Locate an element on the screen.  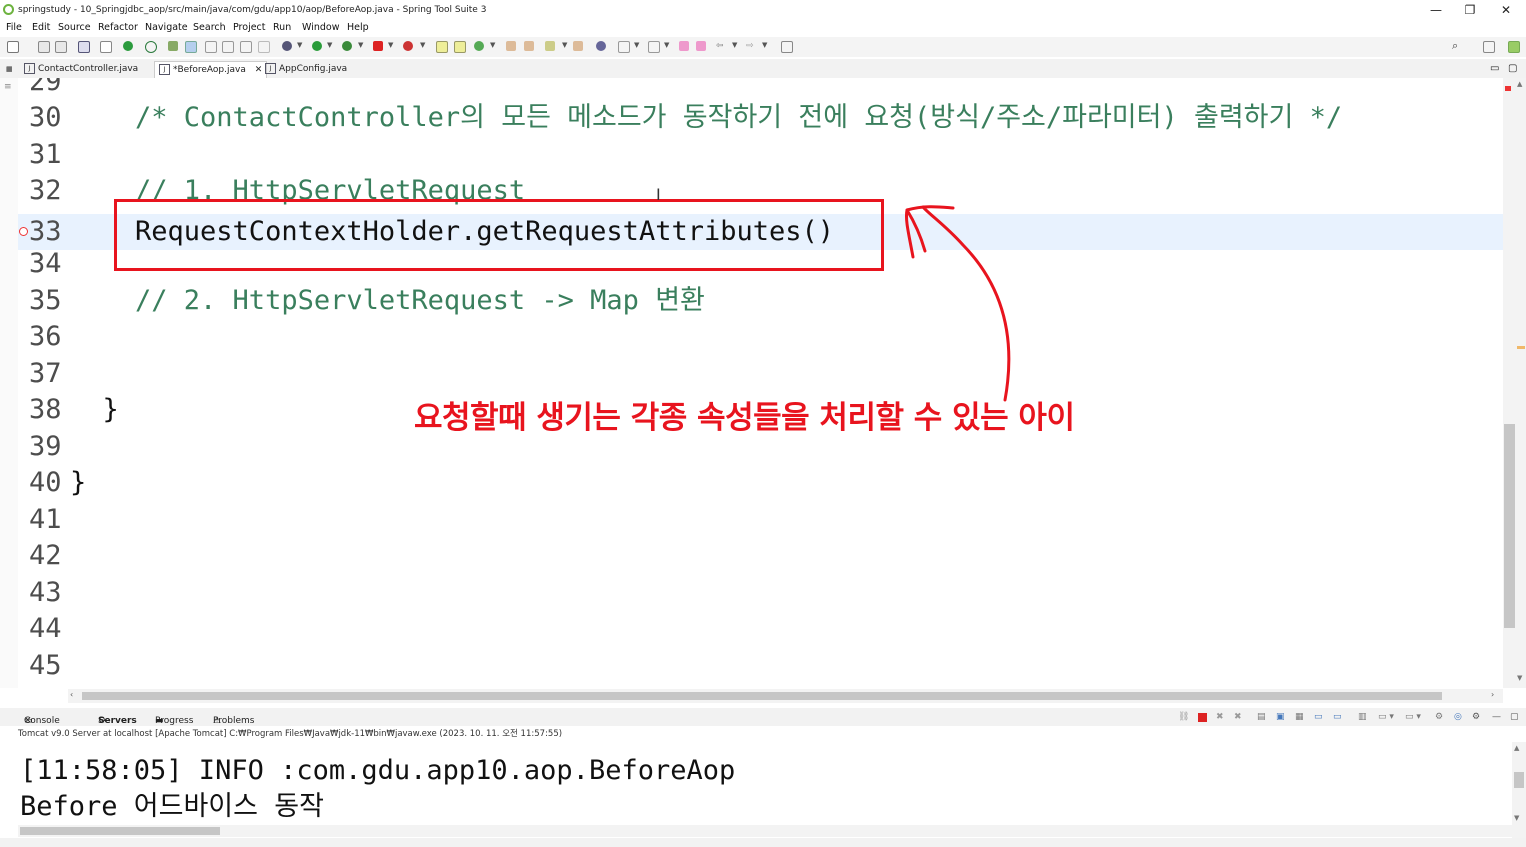
minimize-button: — is located at coordinates (1436, 10).